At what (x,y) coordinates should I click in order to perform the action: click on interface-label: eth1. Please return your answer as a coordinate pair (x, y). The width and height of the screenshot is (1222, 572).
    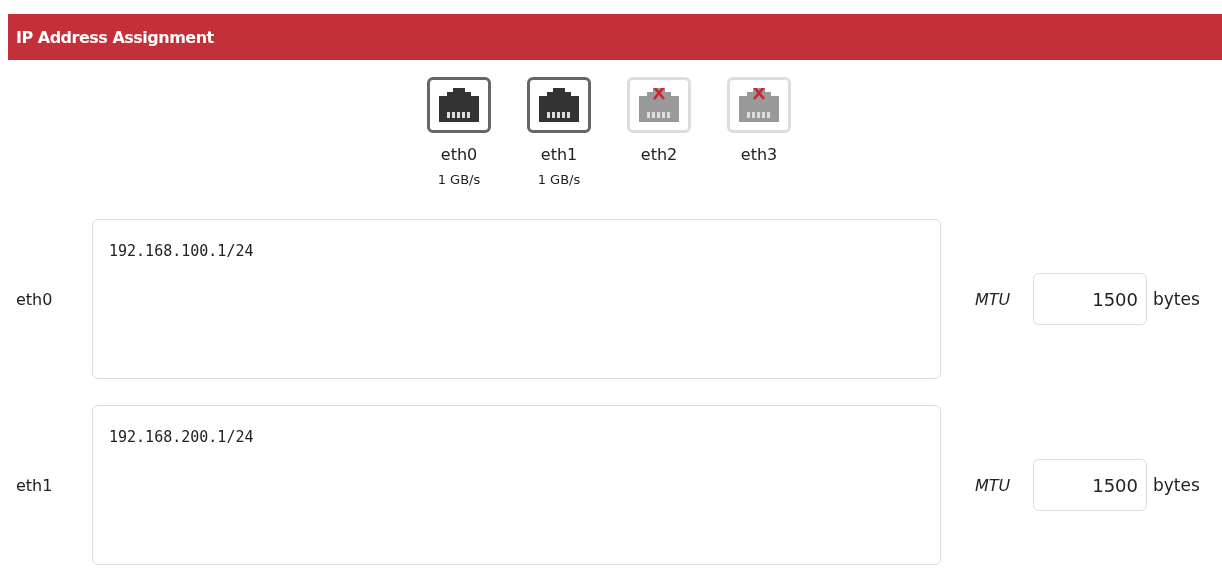
    Looking at the image, I should click on (34, 485).